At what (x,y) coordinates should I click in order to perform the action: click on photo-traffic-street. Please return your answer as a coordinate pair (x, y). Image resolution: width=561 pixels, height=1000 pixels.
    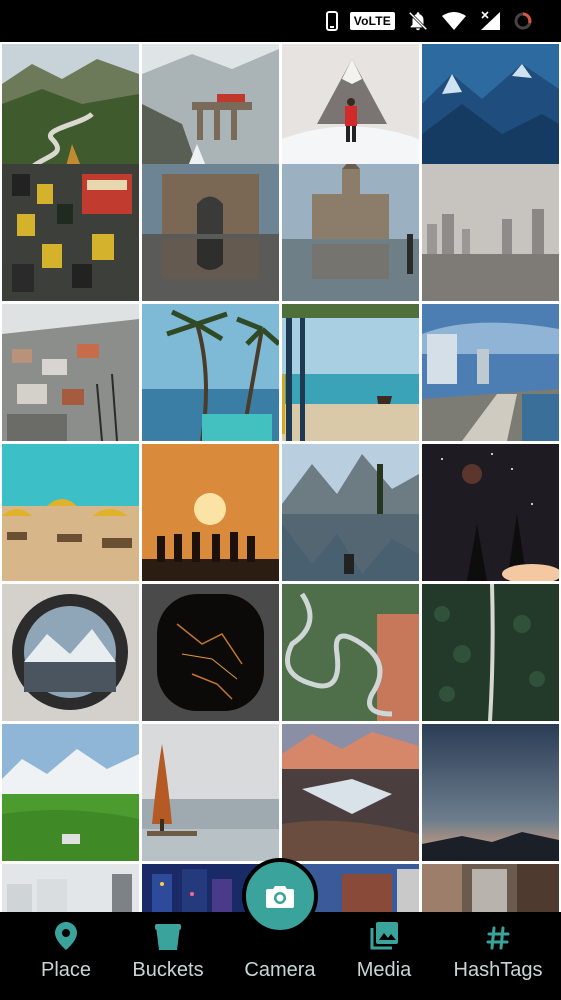
    Looking at the image, I should click on (70, 232).